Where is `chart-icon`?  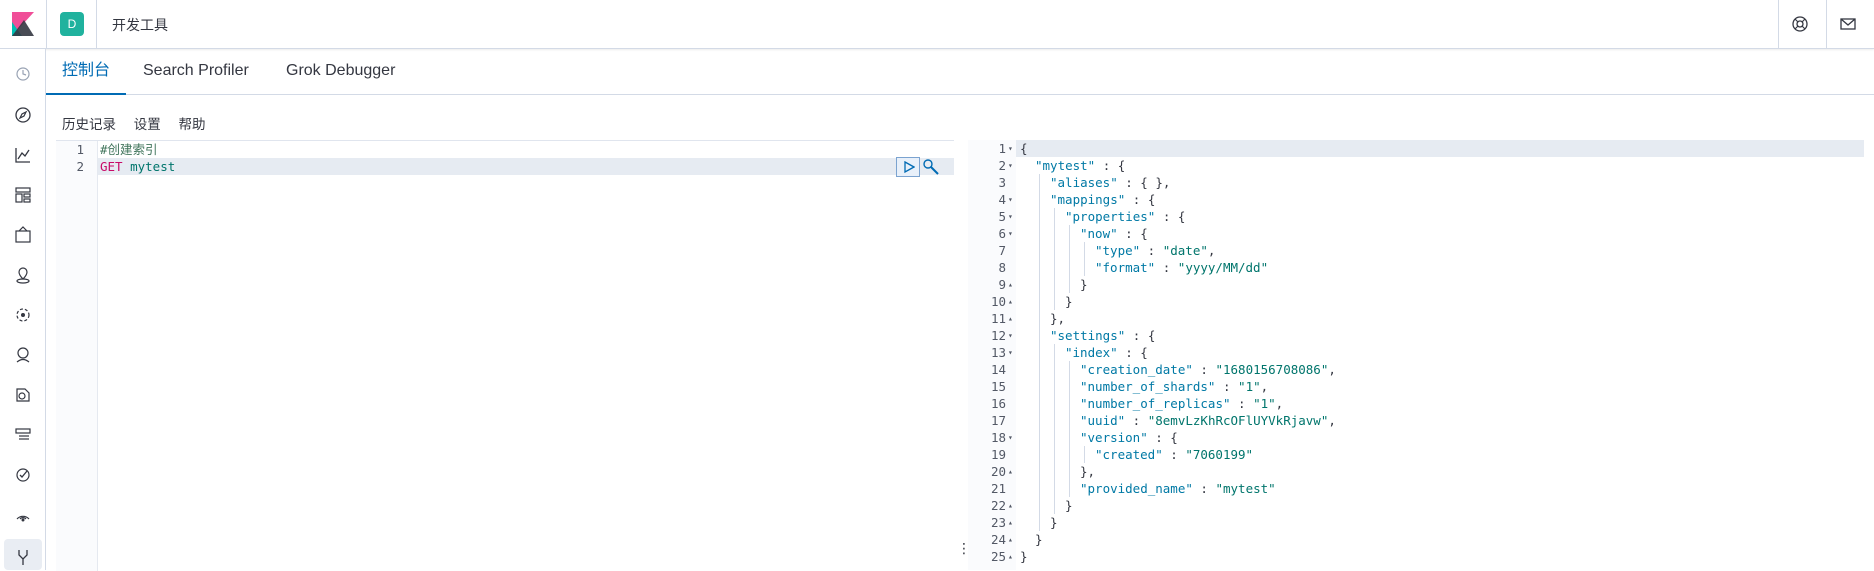 chart-icon is located at coordinates (23, 155).